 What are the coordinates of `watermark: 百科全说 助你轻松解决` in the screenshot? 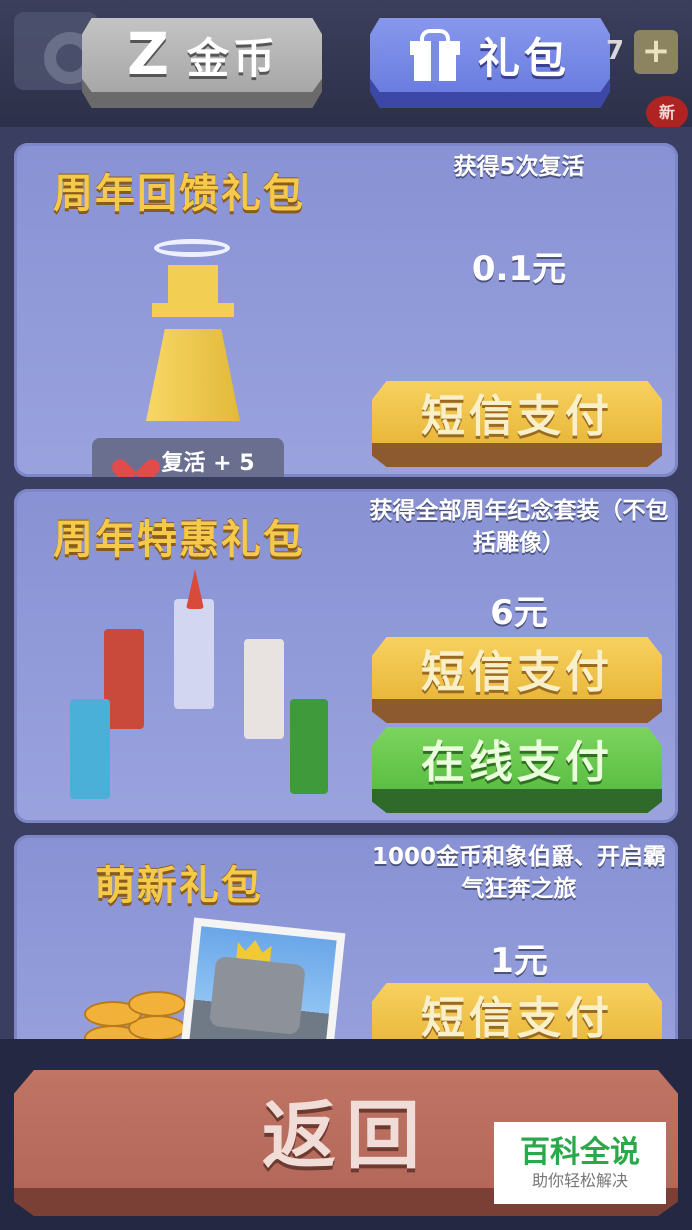 It's located at (580, 1163).